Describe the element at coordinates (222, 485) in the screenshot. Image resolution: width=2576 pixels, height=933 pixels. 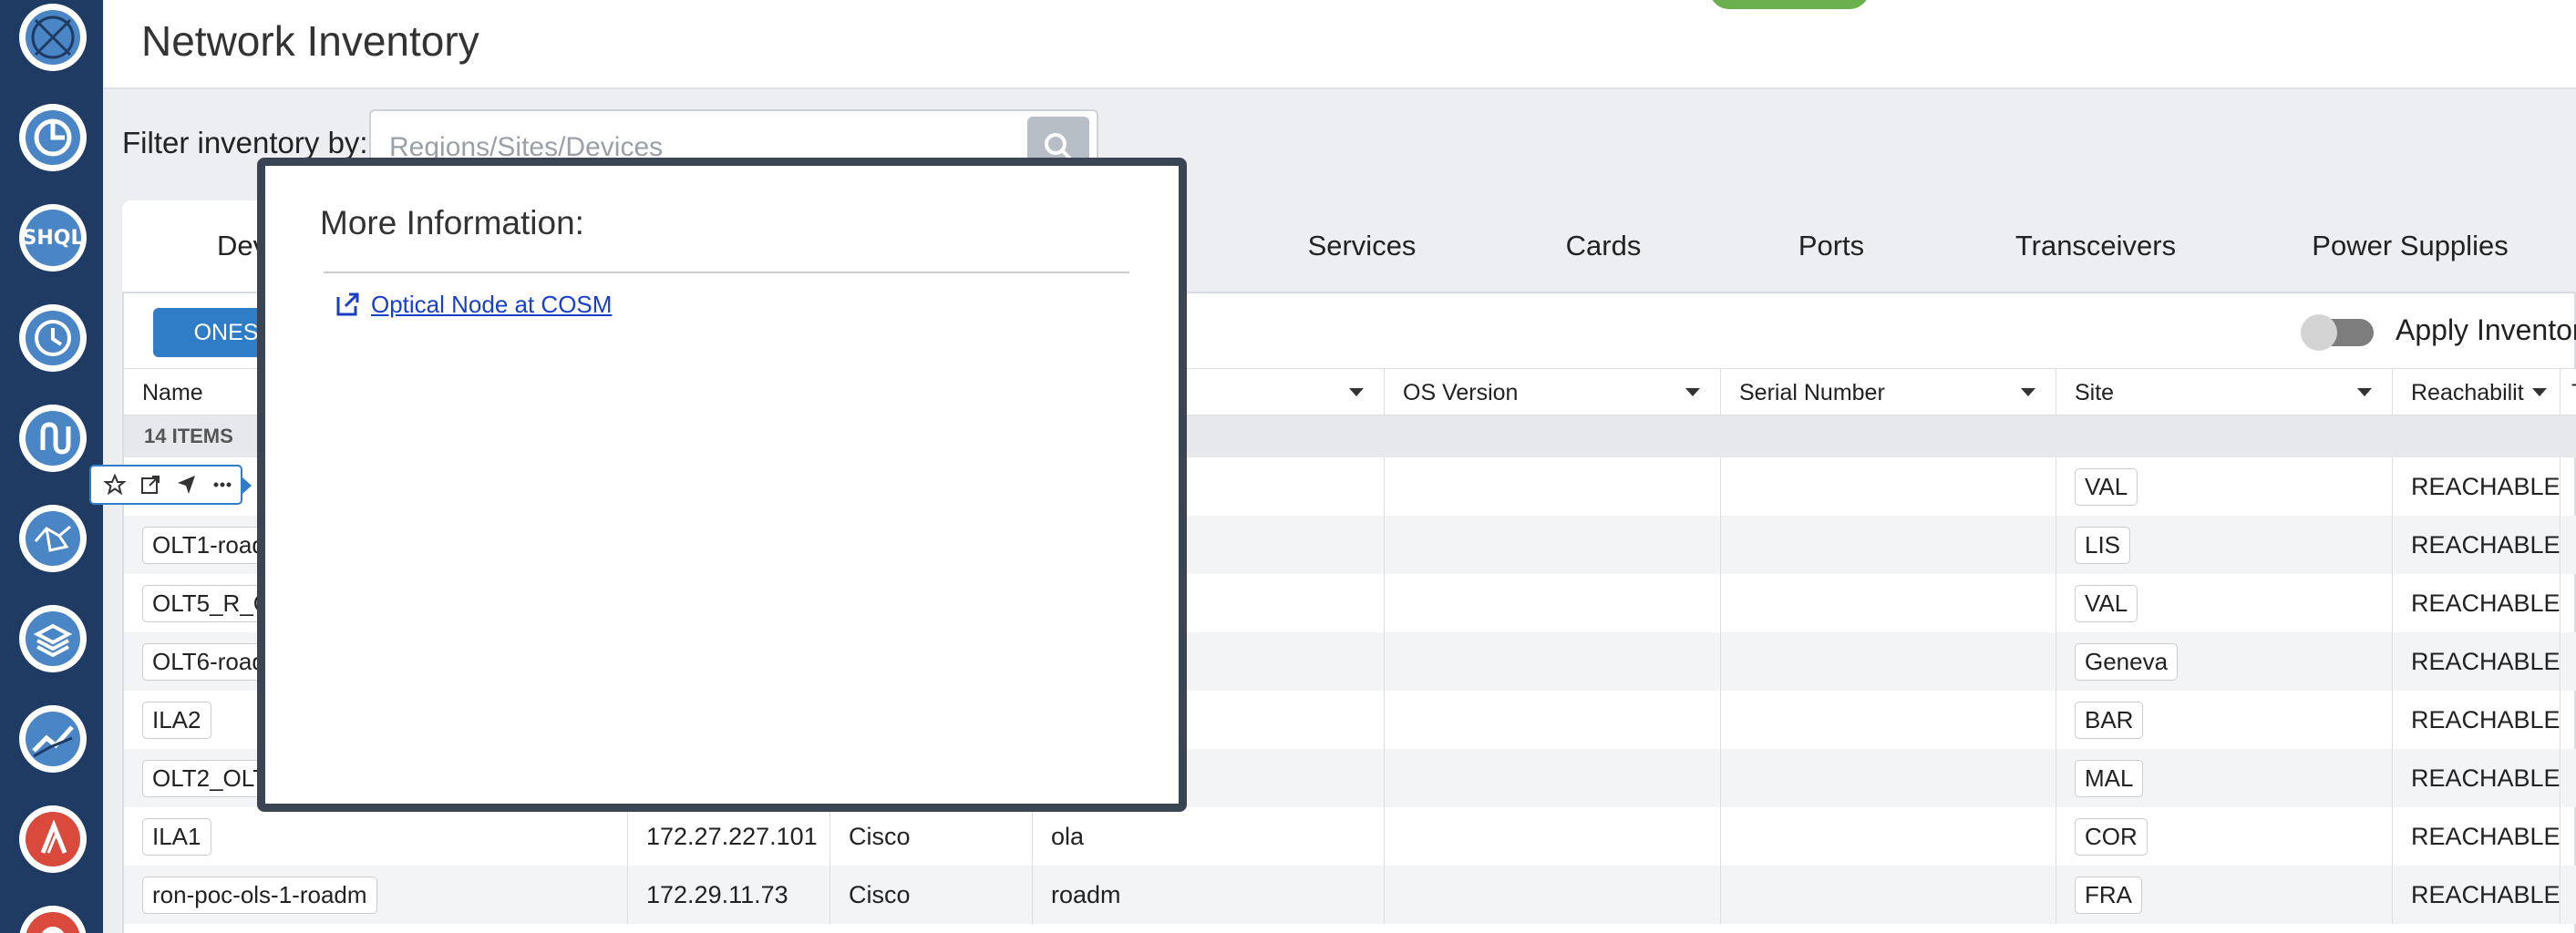
I see `more-icon` at that location.